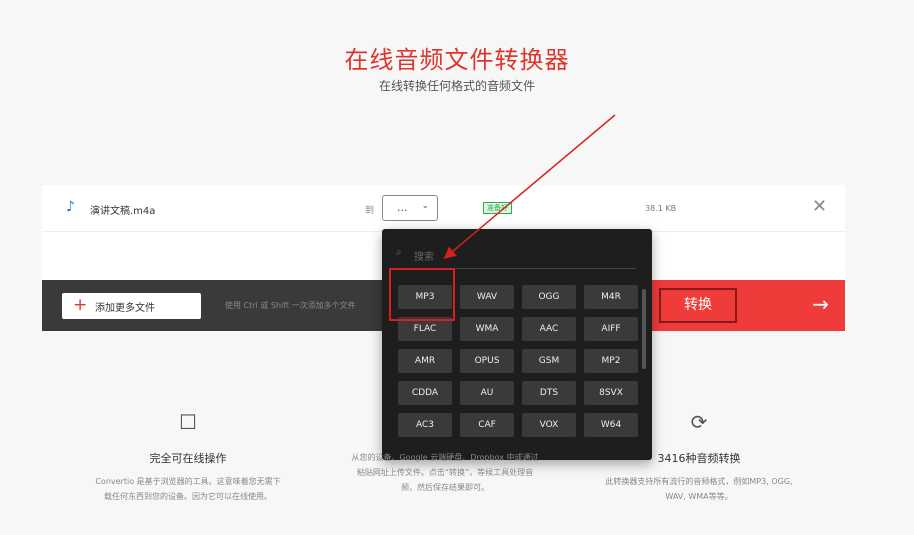  Describe the element at coordinates (698, 305) in the screenshot. I see `convert-button: 转换` at that location.